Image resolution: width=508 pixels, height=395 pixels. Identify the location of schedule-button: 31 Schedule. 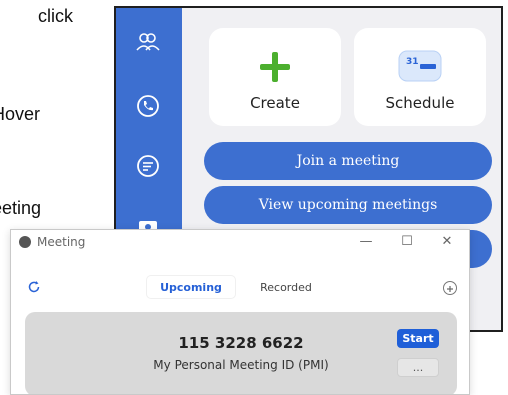
(420, 77).